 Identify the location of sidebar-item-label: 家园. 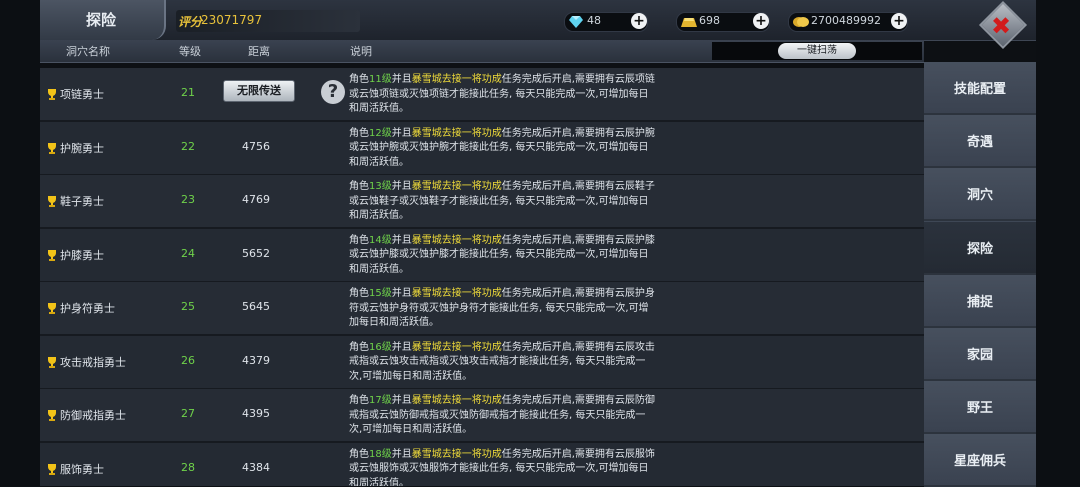
(979, 355).